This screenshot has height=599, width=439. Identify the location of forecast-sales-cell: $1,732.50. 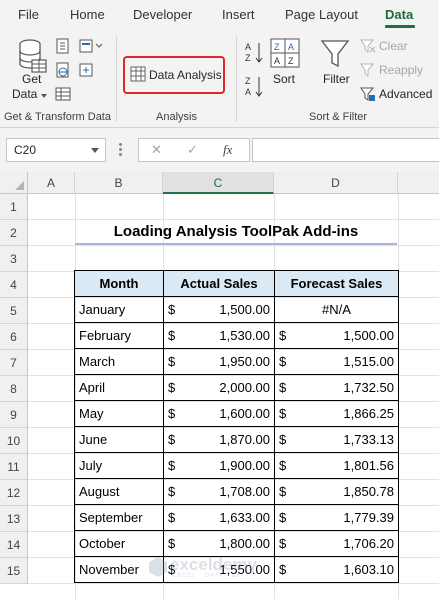
(336, 387).